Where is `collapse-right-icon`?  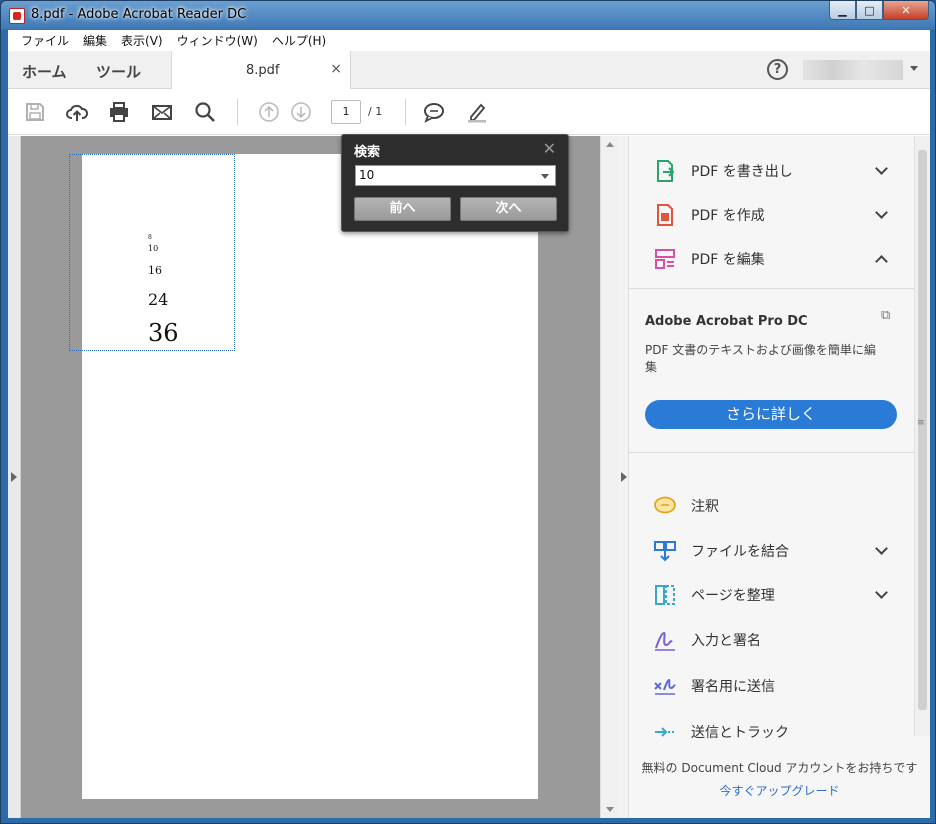
collapse-right-icon is located at coordinates (624, 477).